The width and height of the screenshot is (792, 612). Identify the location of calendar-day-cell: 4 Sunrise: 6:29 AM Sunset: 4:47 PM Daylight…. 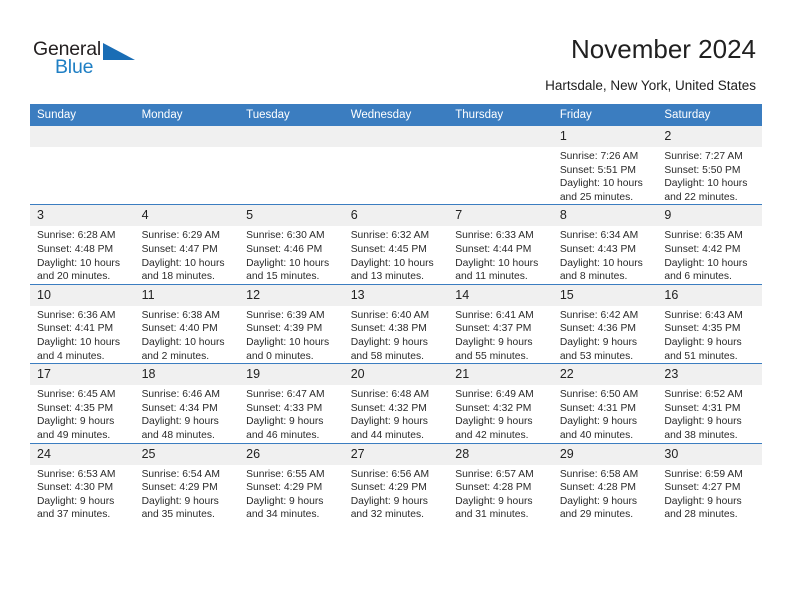
(187, 244).